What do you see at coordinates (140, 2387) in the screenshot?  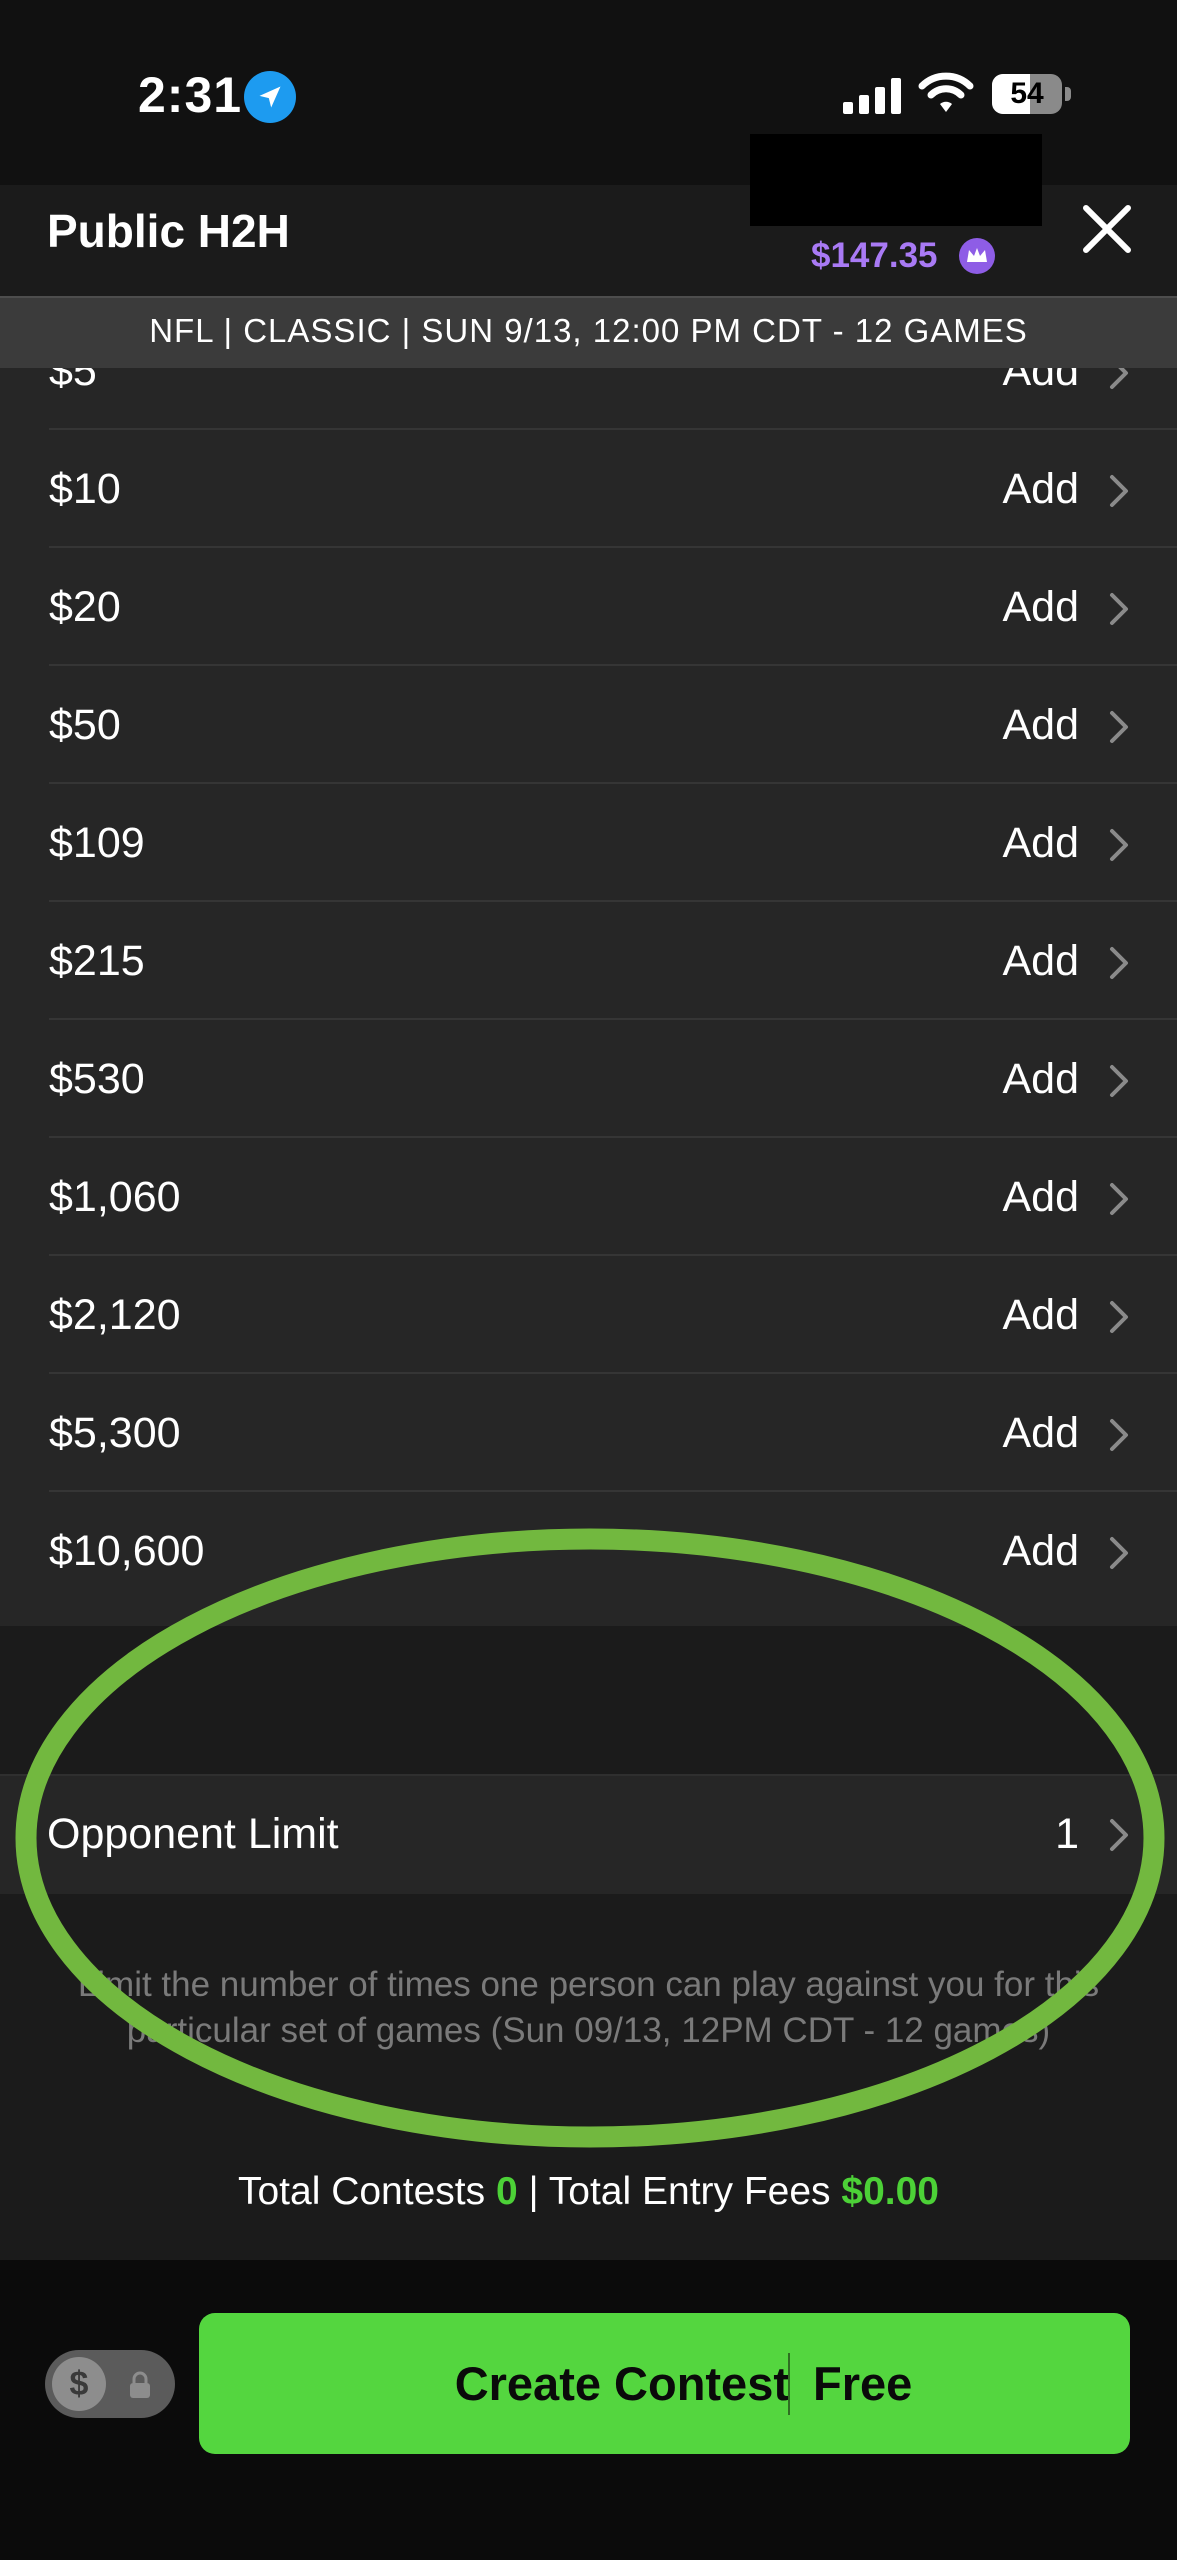 I see `lock-icon` at bounding box center [140, 2387].